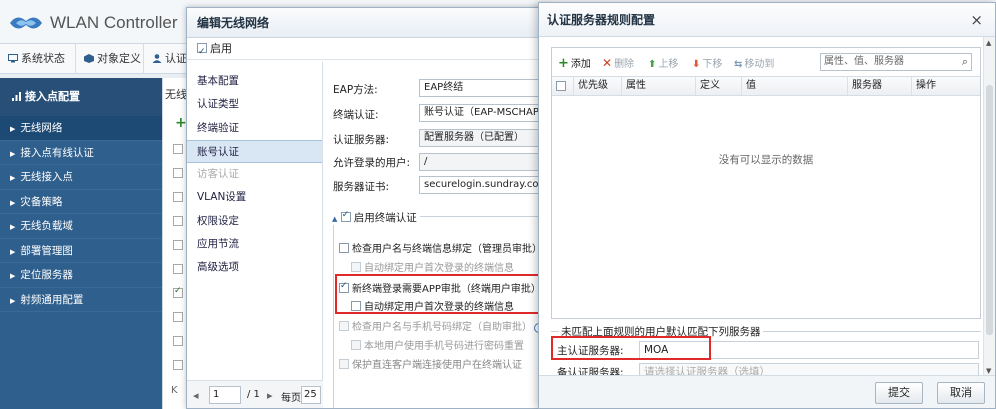 The height and width of the screenshot is (409, 996). I want to click on search-input: 属性、值、服务器 ⌕, so click(896, 62).